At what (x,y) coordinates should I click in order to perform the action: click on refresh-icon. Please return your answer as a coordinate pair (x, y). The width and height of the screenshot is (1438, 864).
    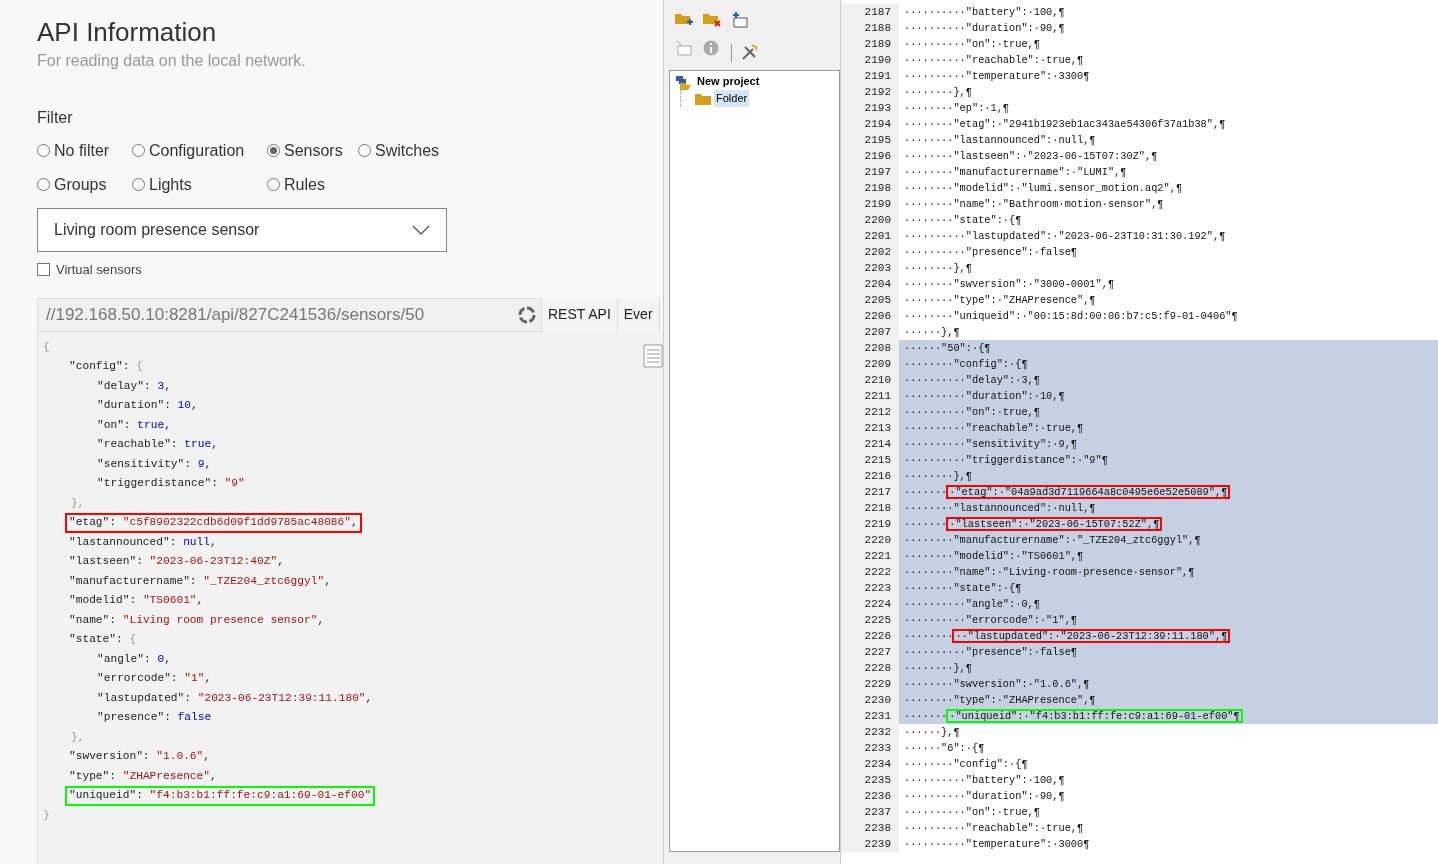
    Looking at the image, I should click on (527, 314).